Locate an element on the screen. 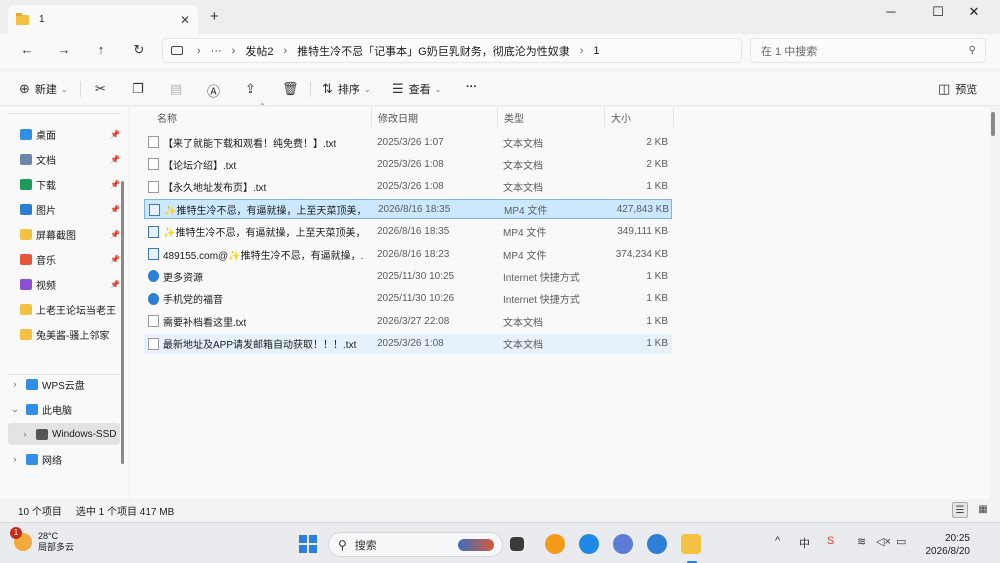 This screenshot has height=563, width=1000. taskbar-search: ⚲ 搜索 is located at coordinates (415, 544).